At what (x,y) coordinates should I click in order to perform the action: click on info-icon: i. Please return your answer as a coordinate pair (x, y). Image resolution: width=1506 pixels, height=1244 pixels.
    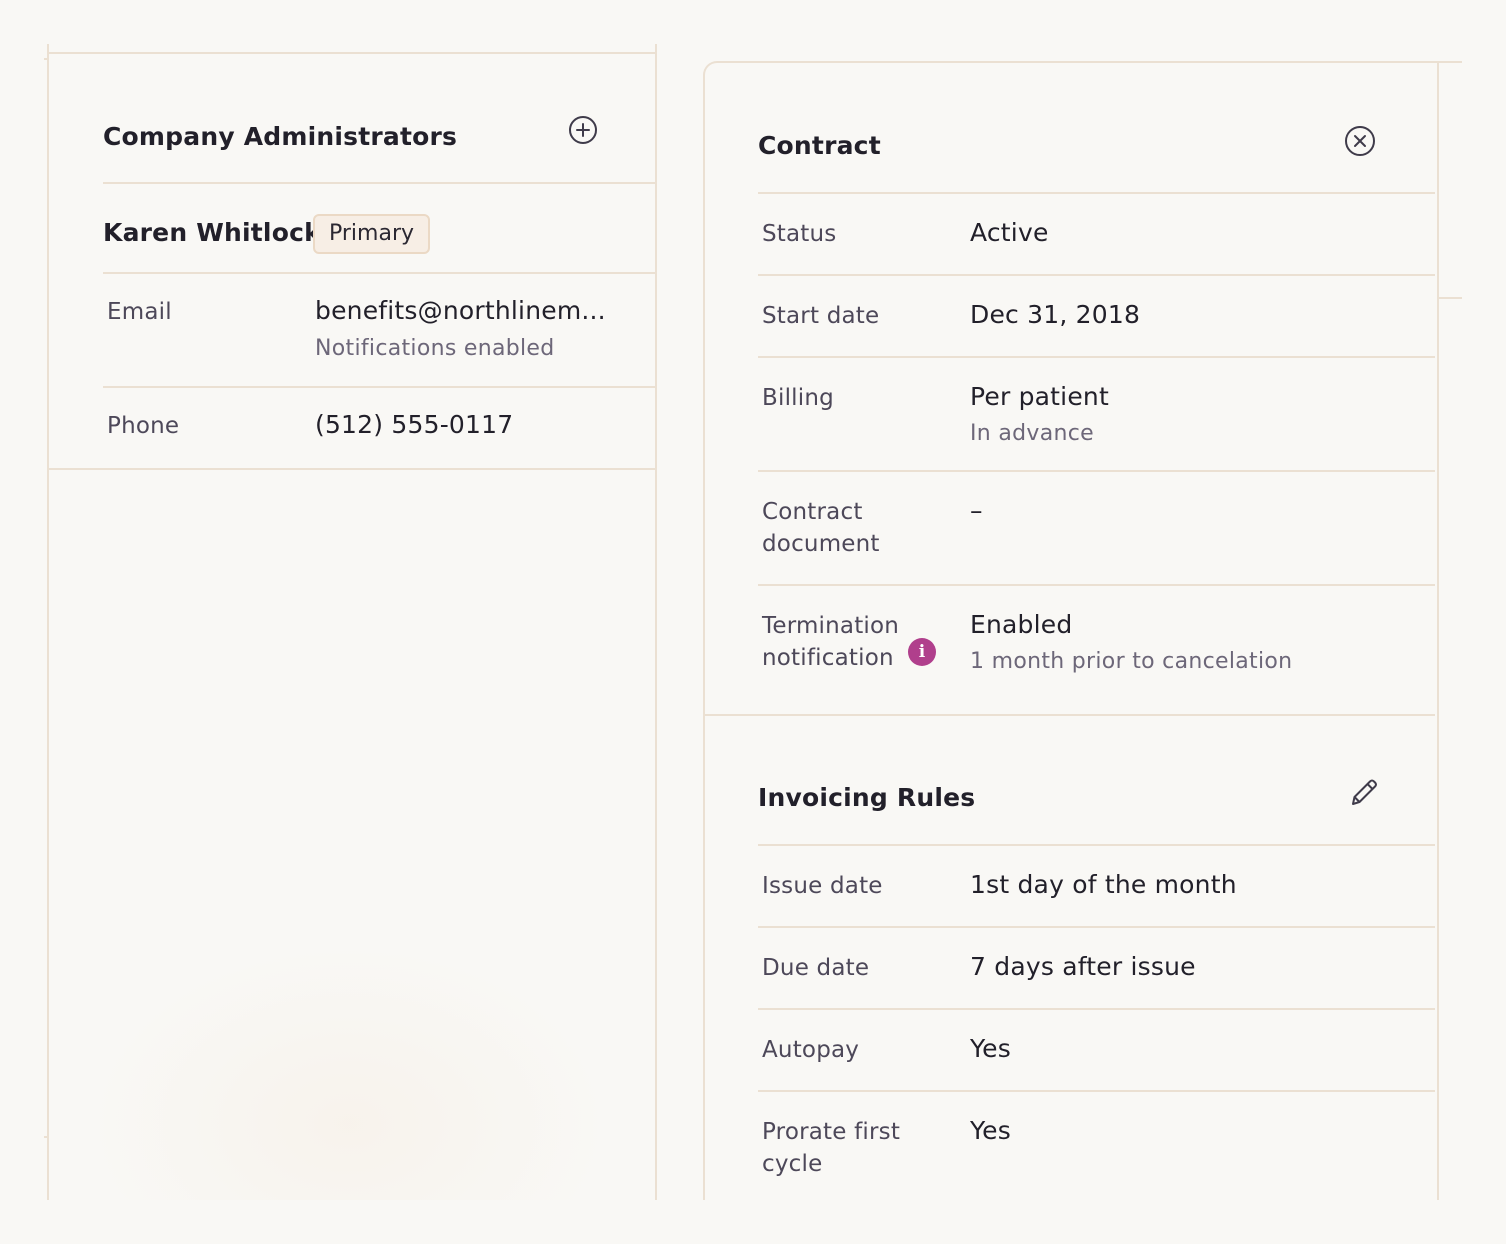
    Looking at the image, I should click on (922, 652).